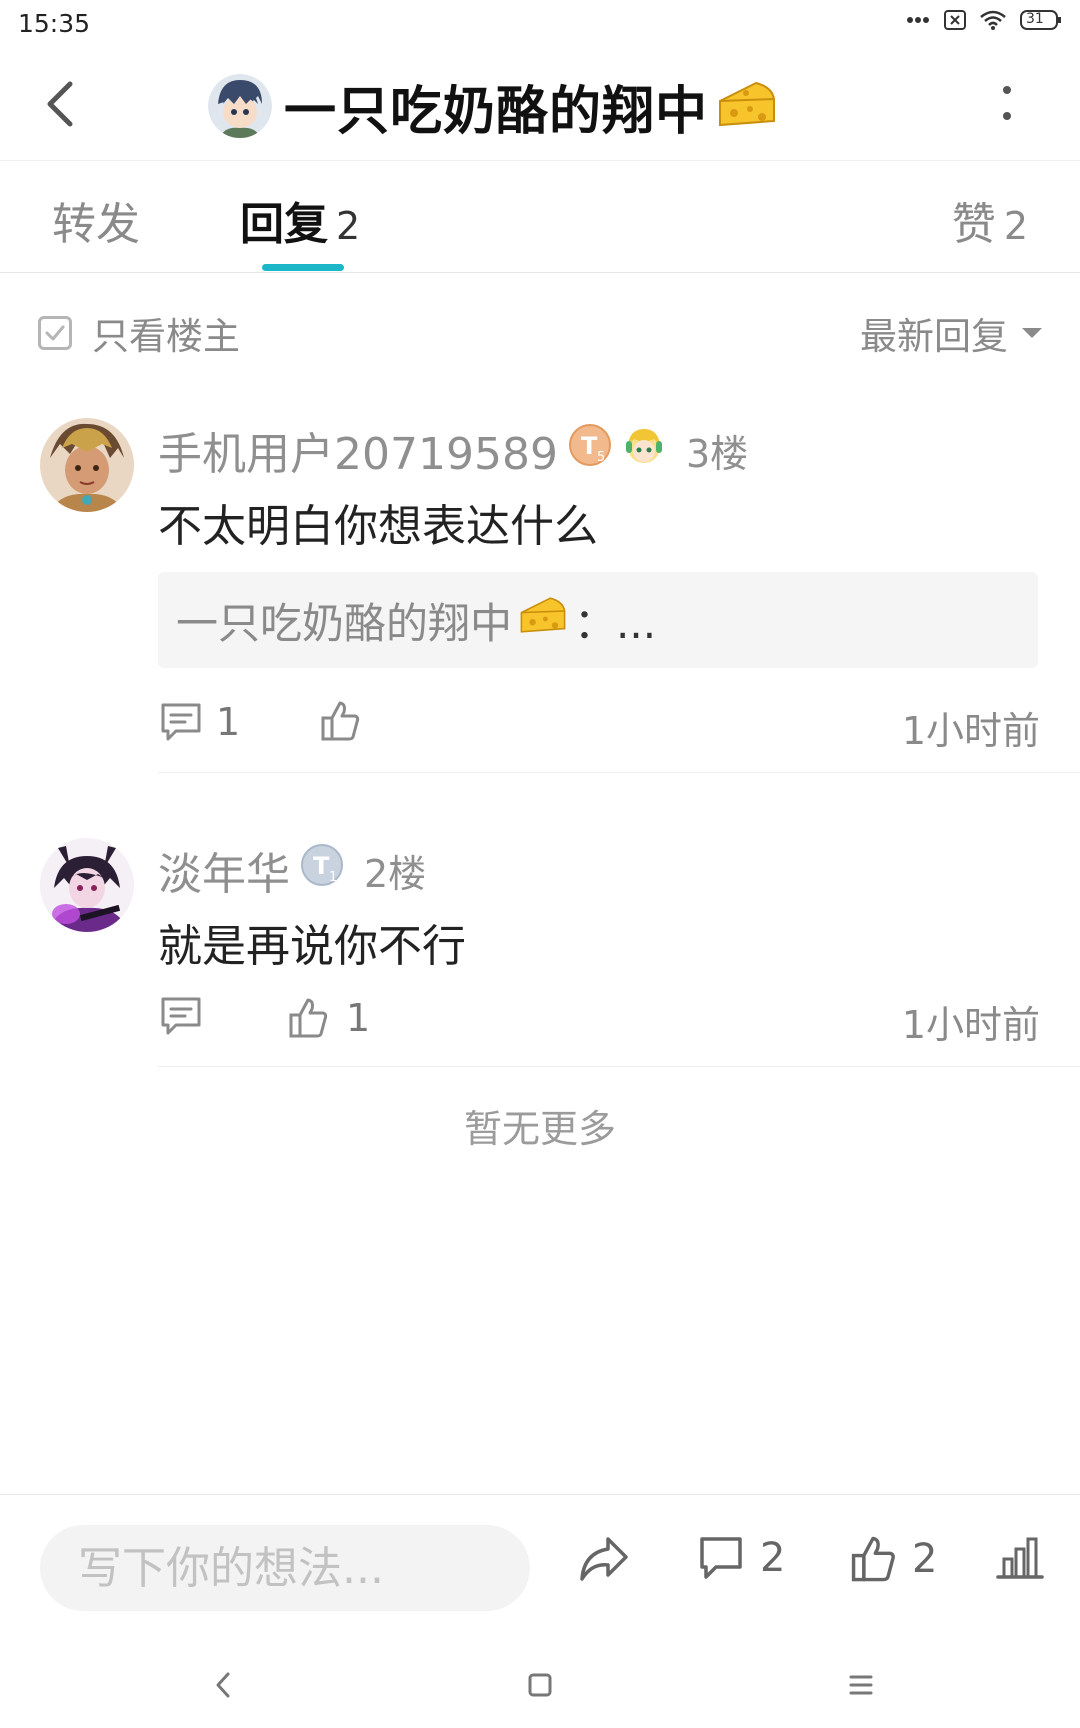 The height and width of the screenshot is (1728, 1080). I want to click on level-badge-t5: T 5, so click(590, 450).